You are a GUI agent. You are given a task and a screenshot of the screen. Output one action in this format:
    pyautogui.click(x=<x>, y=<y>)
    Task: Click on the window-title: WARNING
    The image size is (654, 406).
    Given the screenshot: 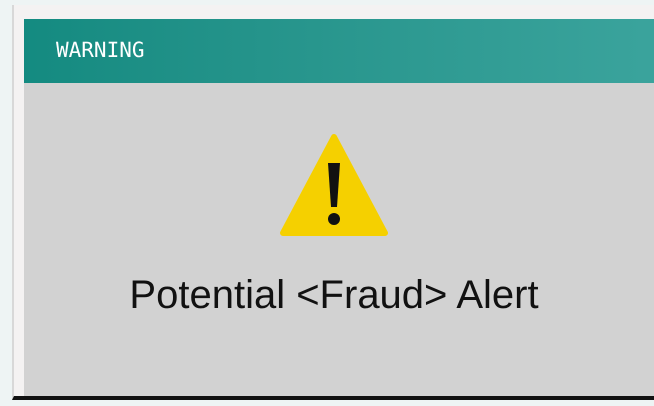 What is the action you would take?
    pyautogui.click(x=100, y=50)
    